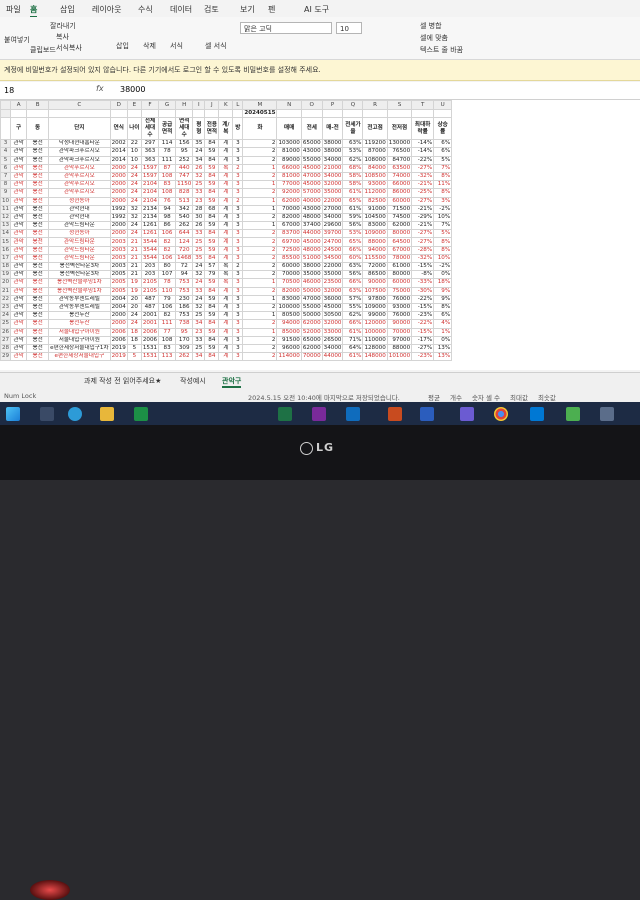  What do you see at coordinates (184, 160) in the screenshot?
I see `cell: 252` at bounding box center [184, 160].